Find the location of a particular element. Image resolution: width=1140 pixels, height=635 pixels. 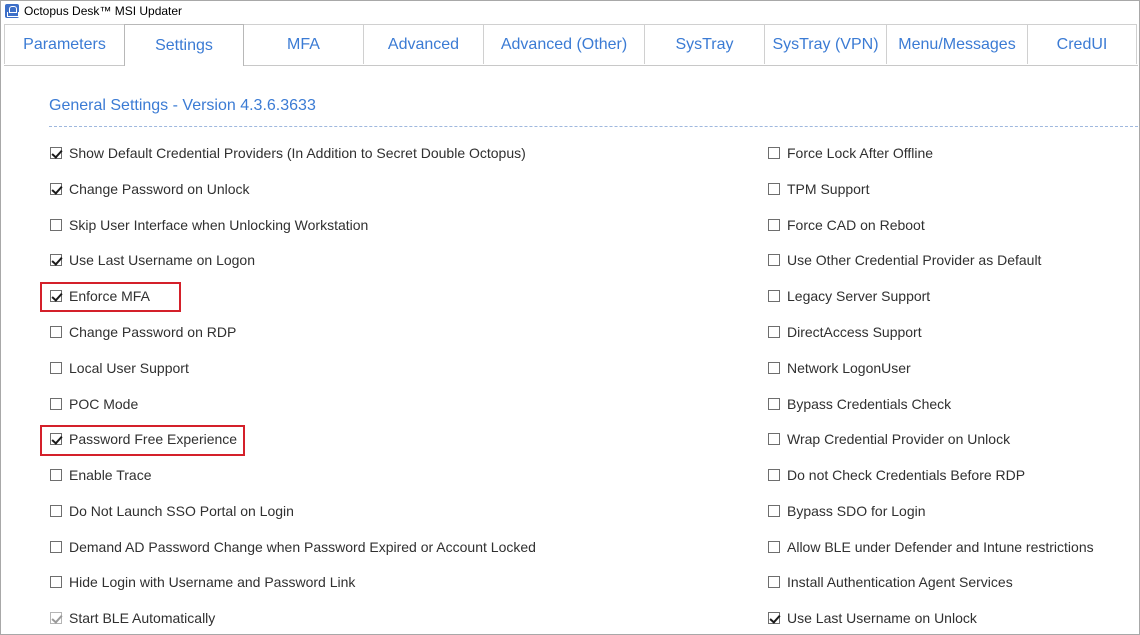

tab-label: MFA is located at coordinates (303, 44).